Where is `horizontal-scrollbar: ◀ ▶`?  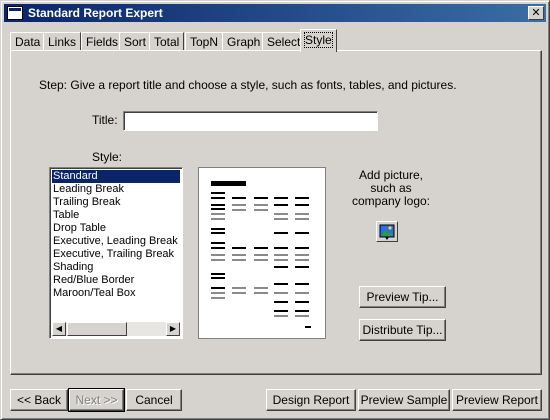
horizontal-scrollbar: ◀ ▶ is located at coordinates (116, 329).